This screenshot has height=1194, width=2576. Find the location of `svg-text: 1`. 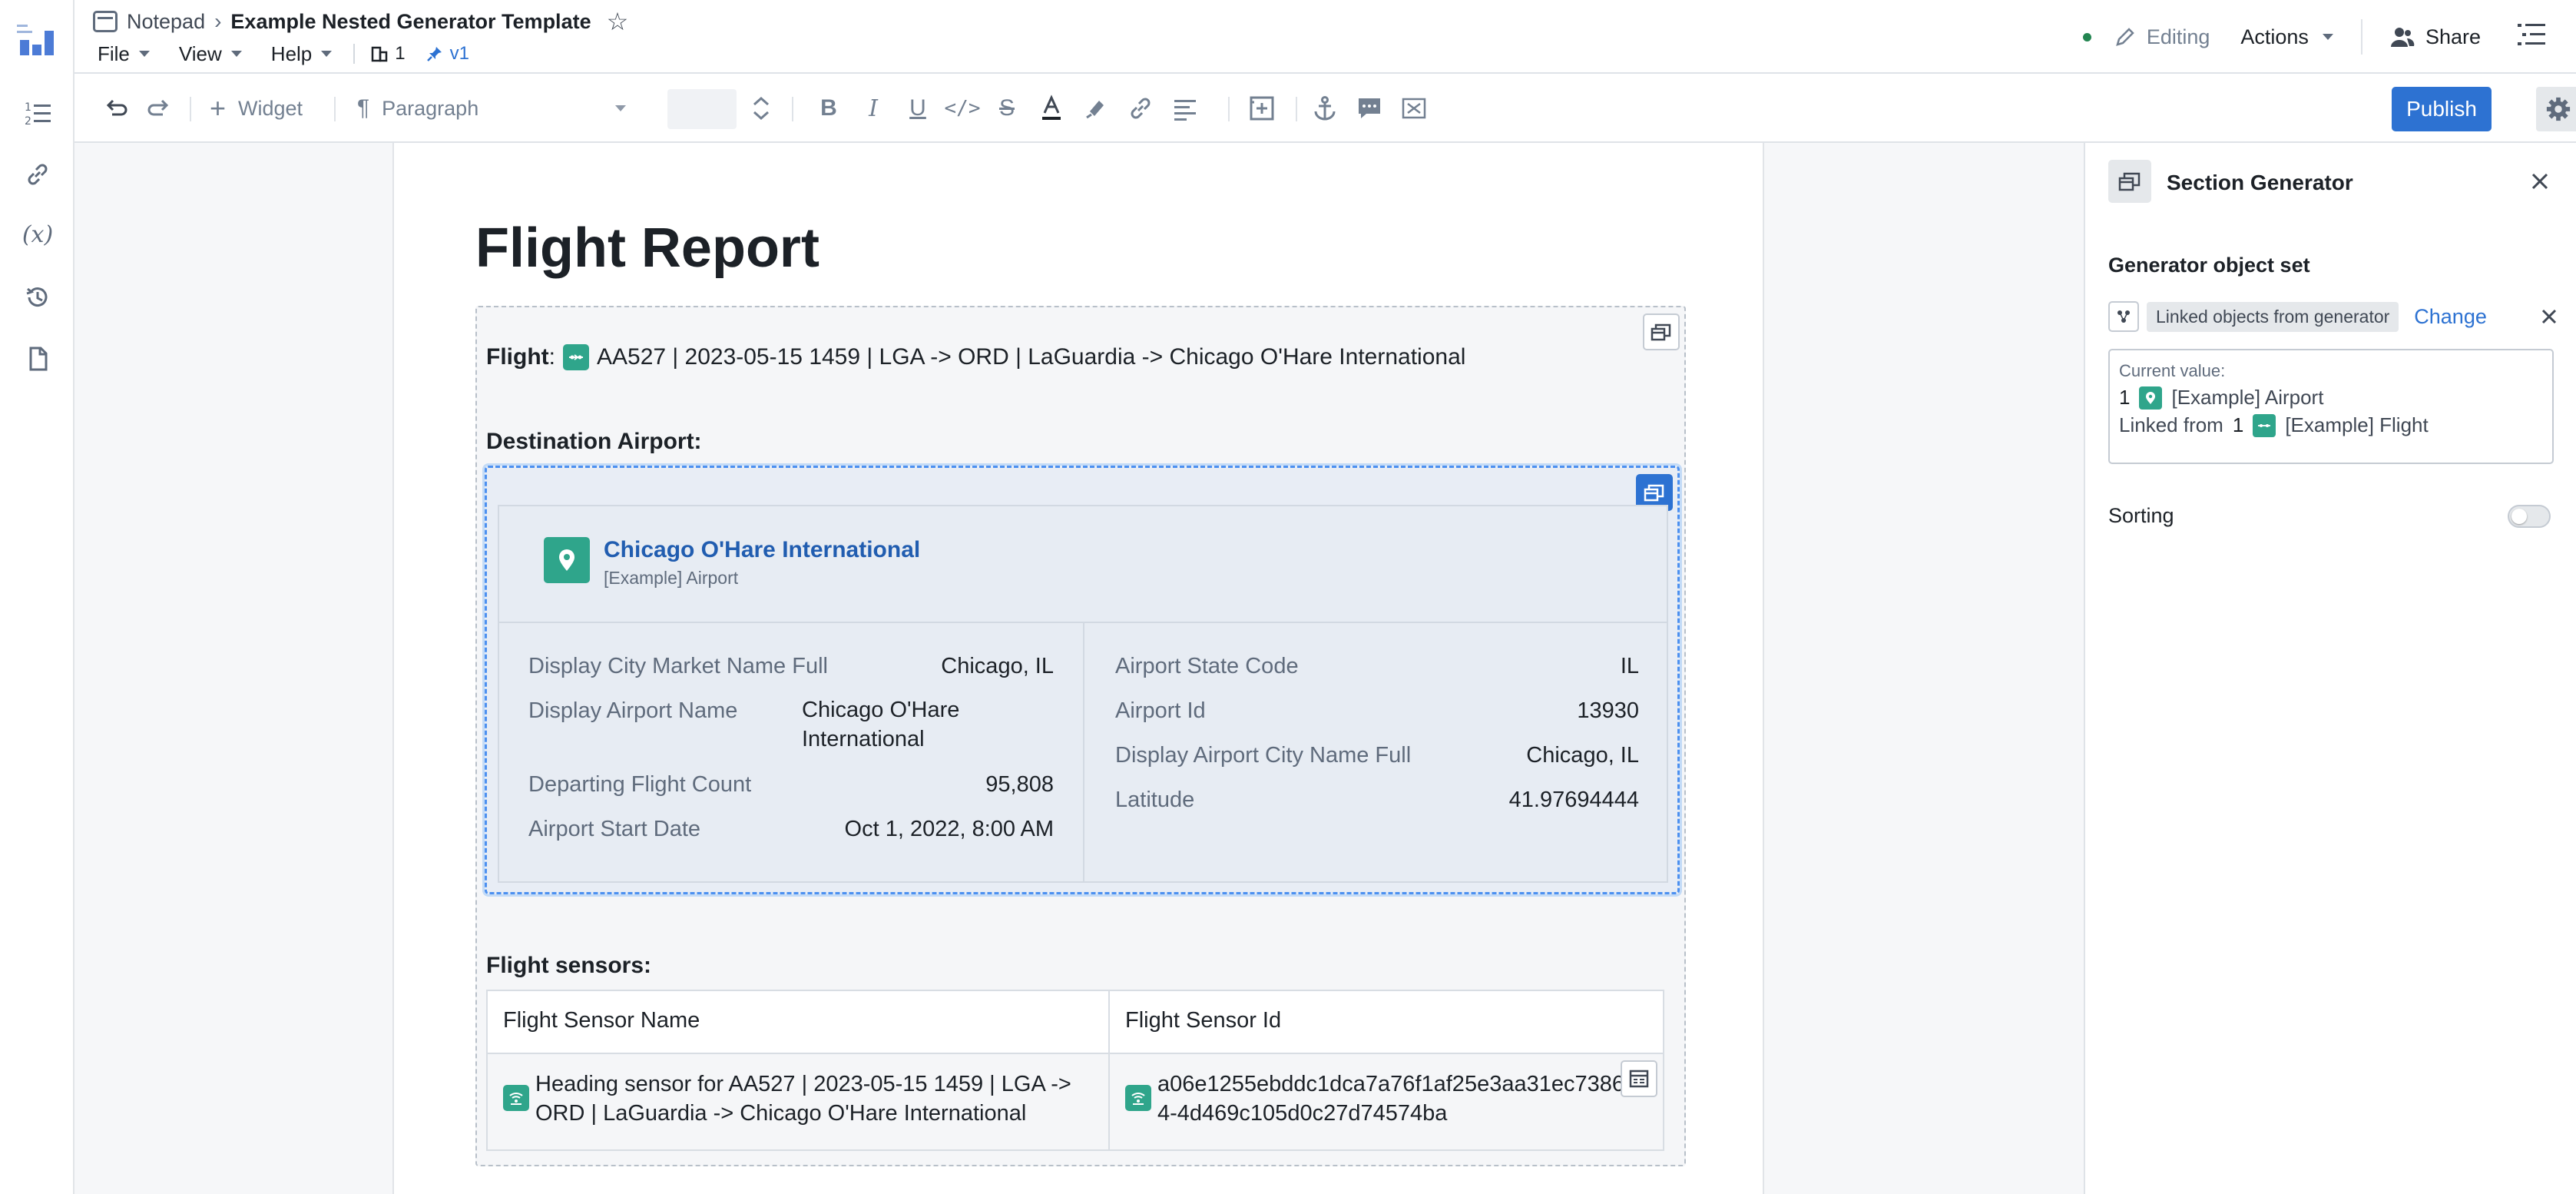

svg-text: 1 is located at coordinates (28, 107).